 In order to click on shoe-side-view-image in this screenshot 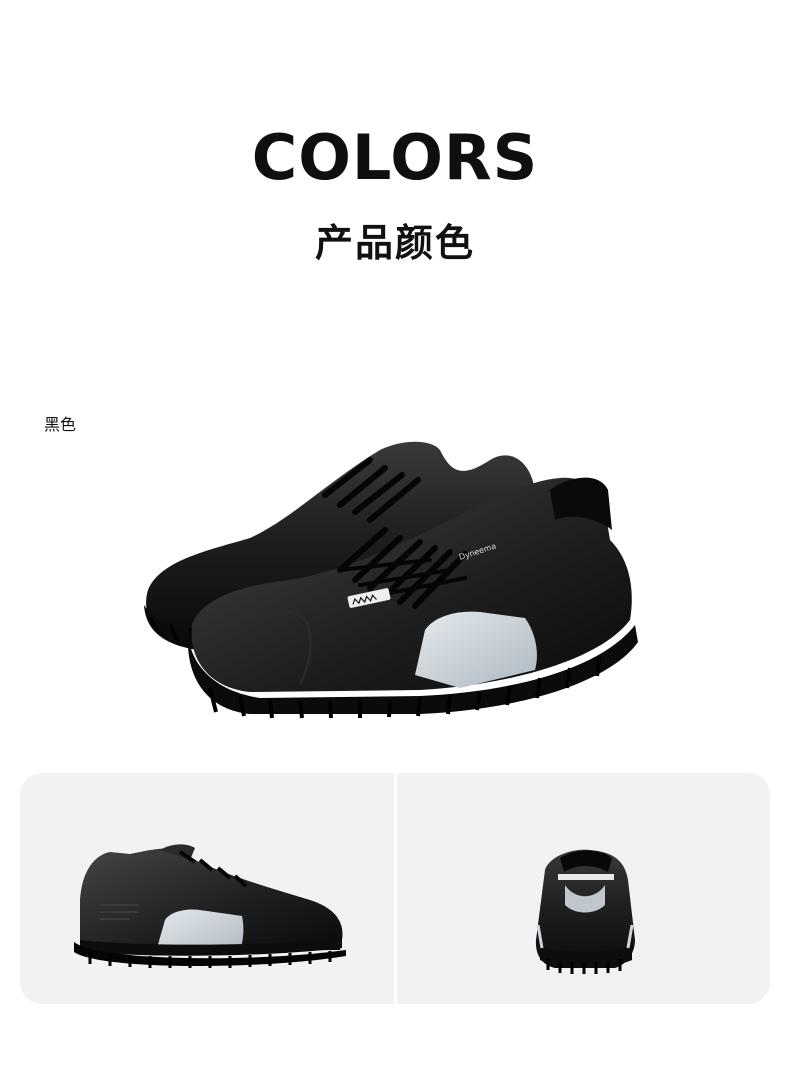, I will do `click(210, 906)`.